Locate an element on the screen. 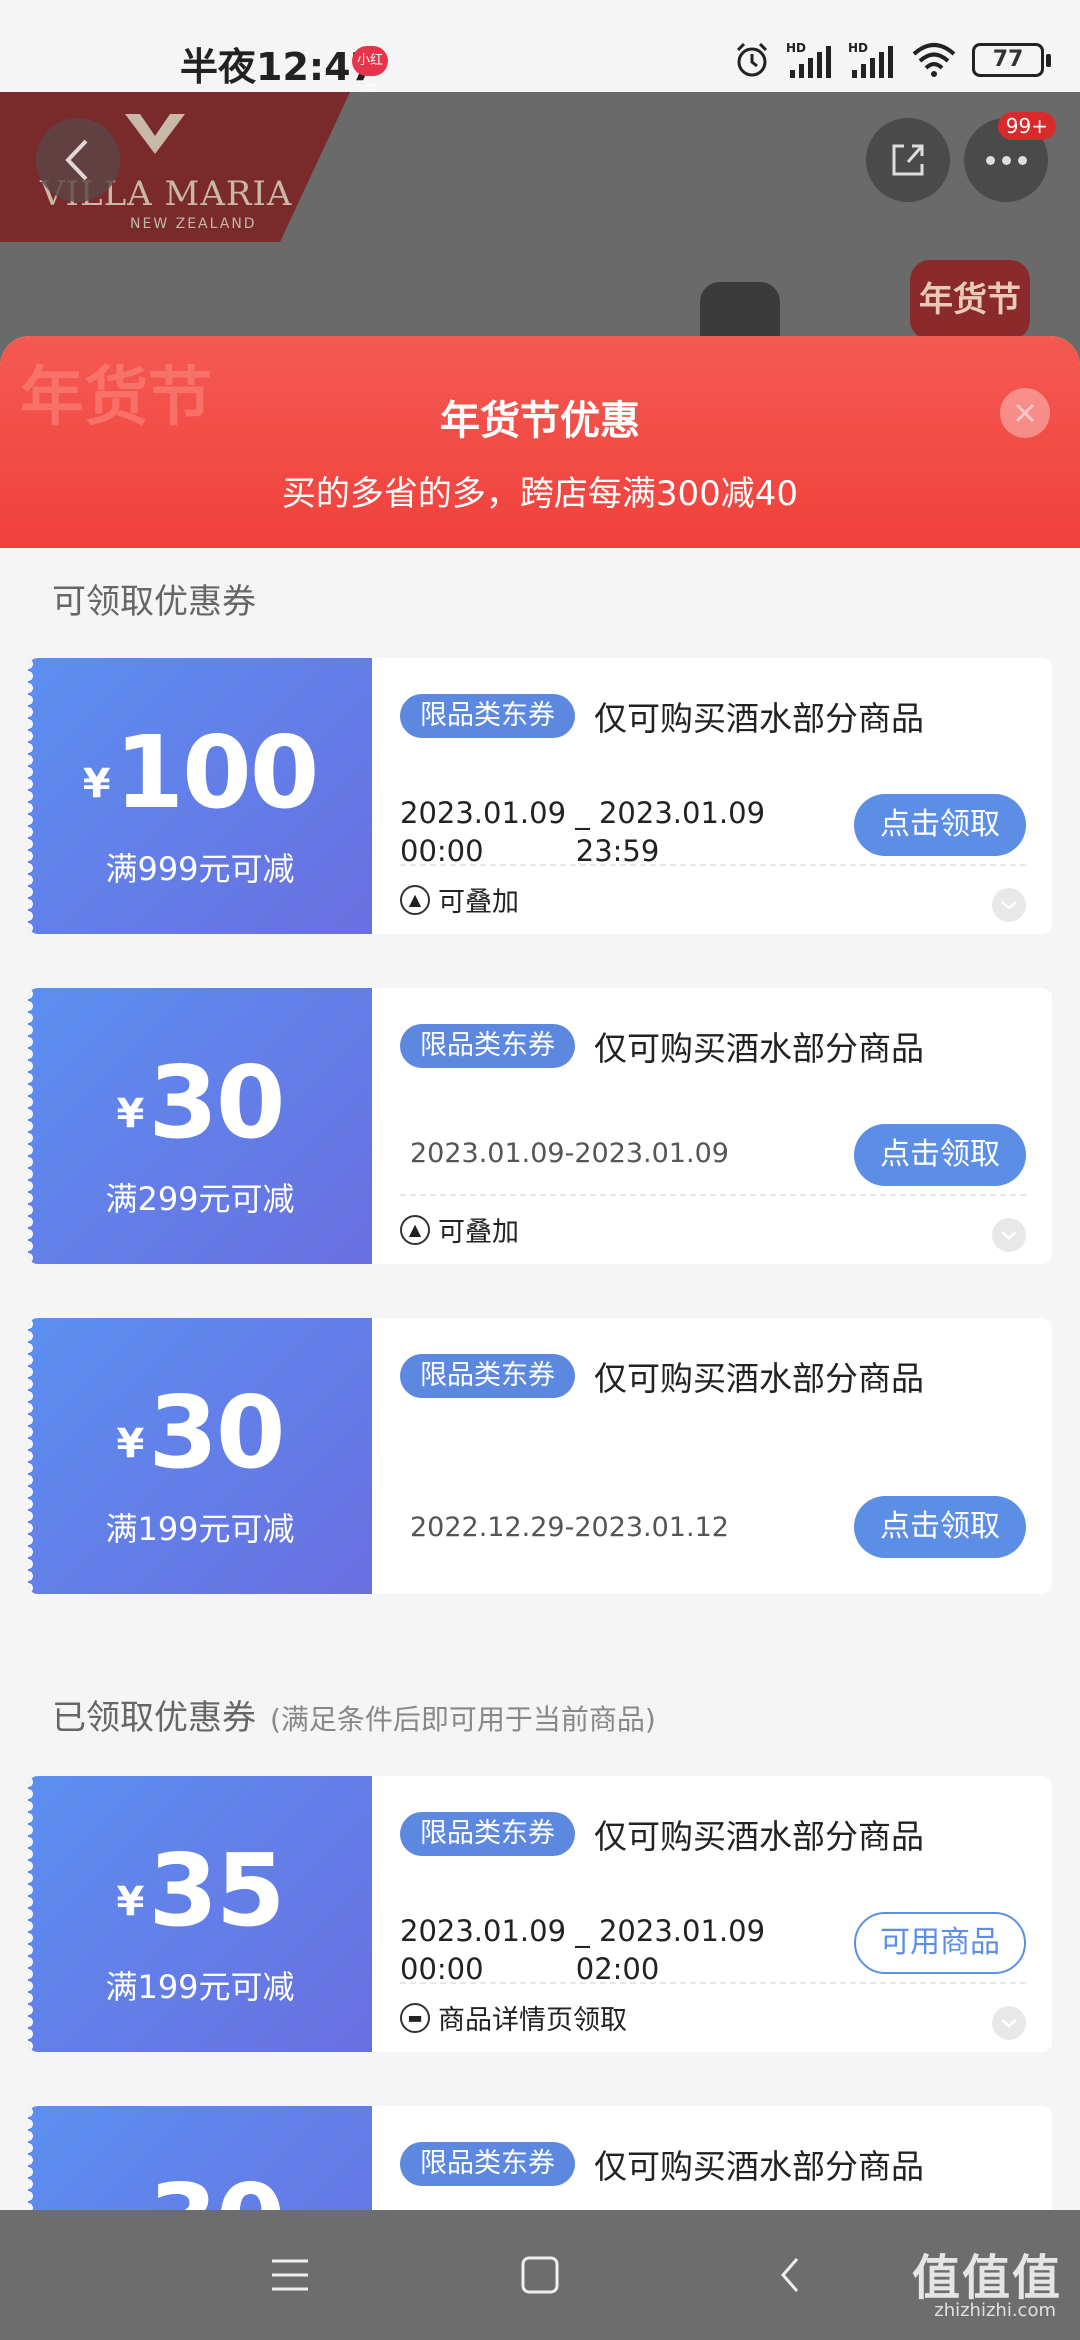 Image resolution: width=1080 pixels, height=2340 pixels. back-button is located at coordinates (78, 160).